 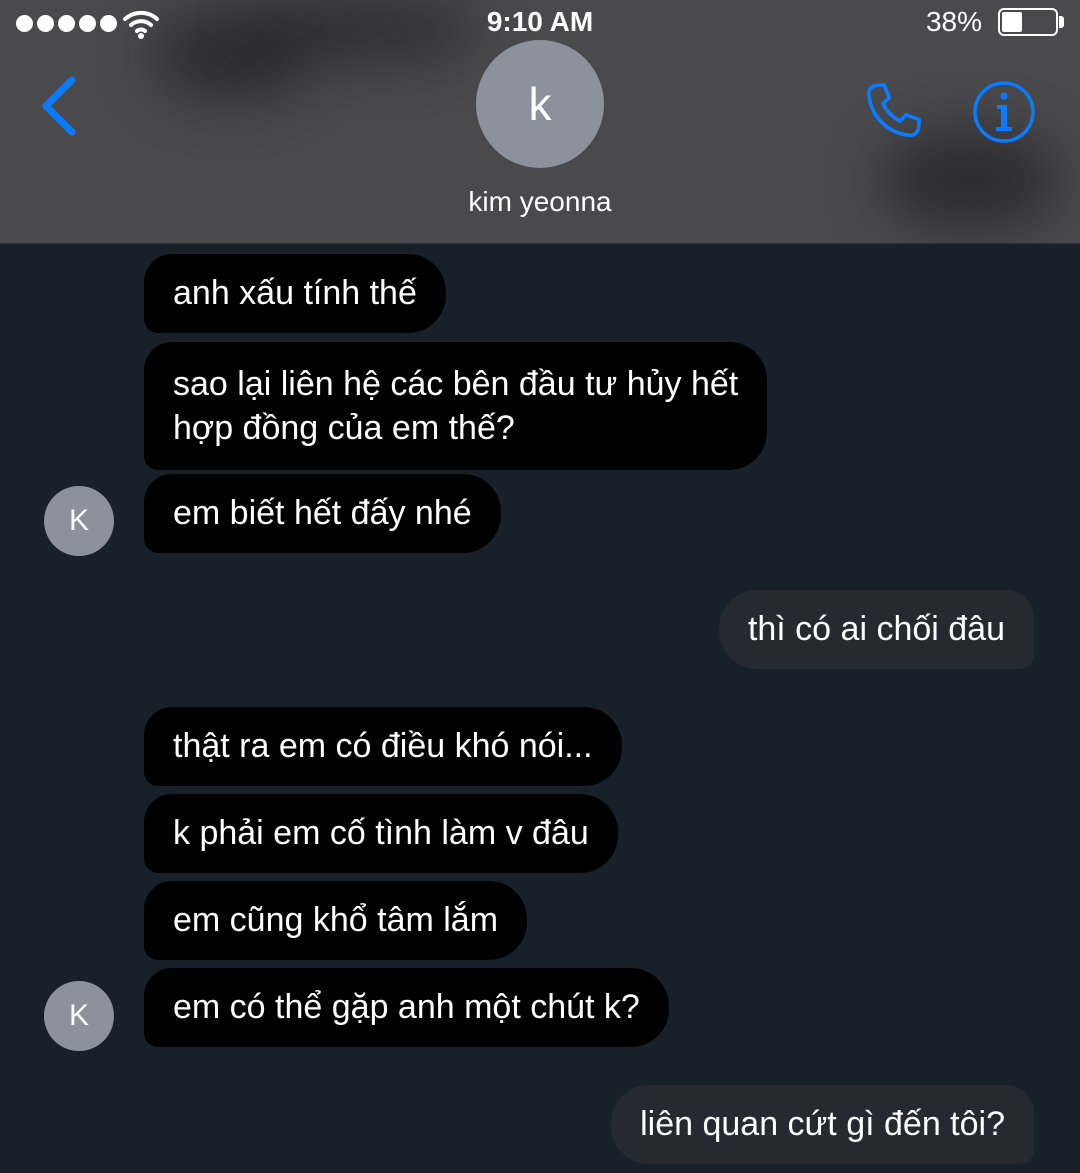 I want to click on message-bubble-incoming: em biết hết đấy nhé, so click(x=322, y=513).